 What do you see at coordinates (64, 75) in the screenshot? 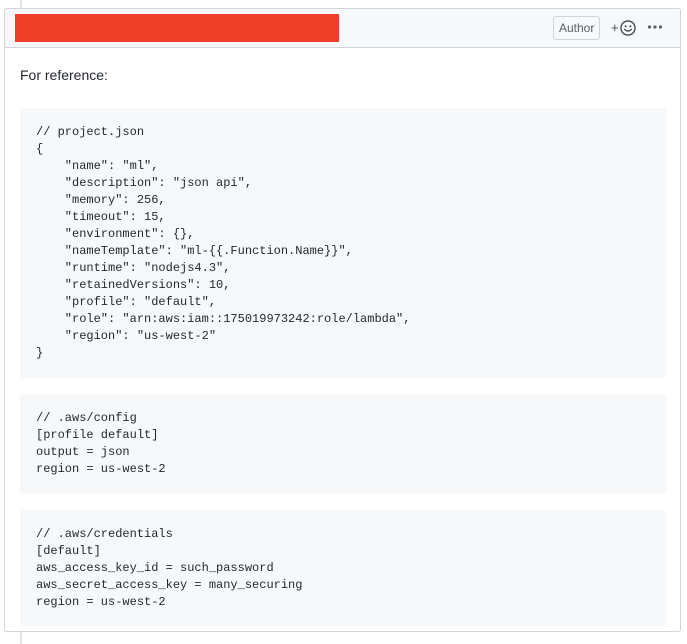
I see `intro-text: For reference:` at bounding box center [64, 75].